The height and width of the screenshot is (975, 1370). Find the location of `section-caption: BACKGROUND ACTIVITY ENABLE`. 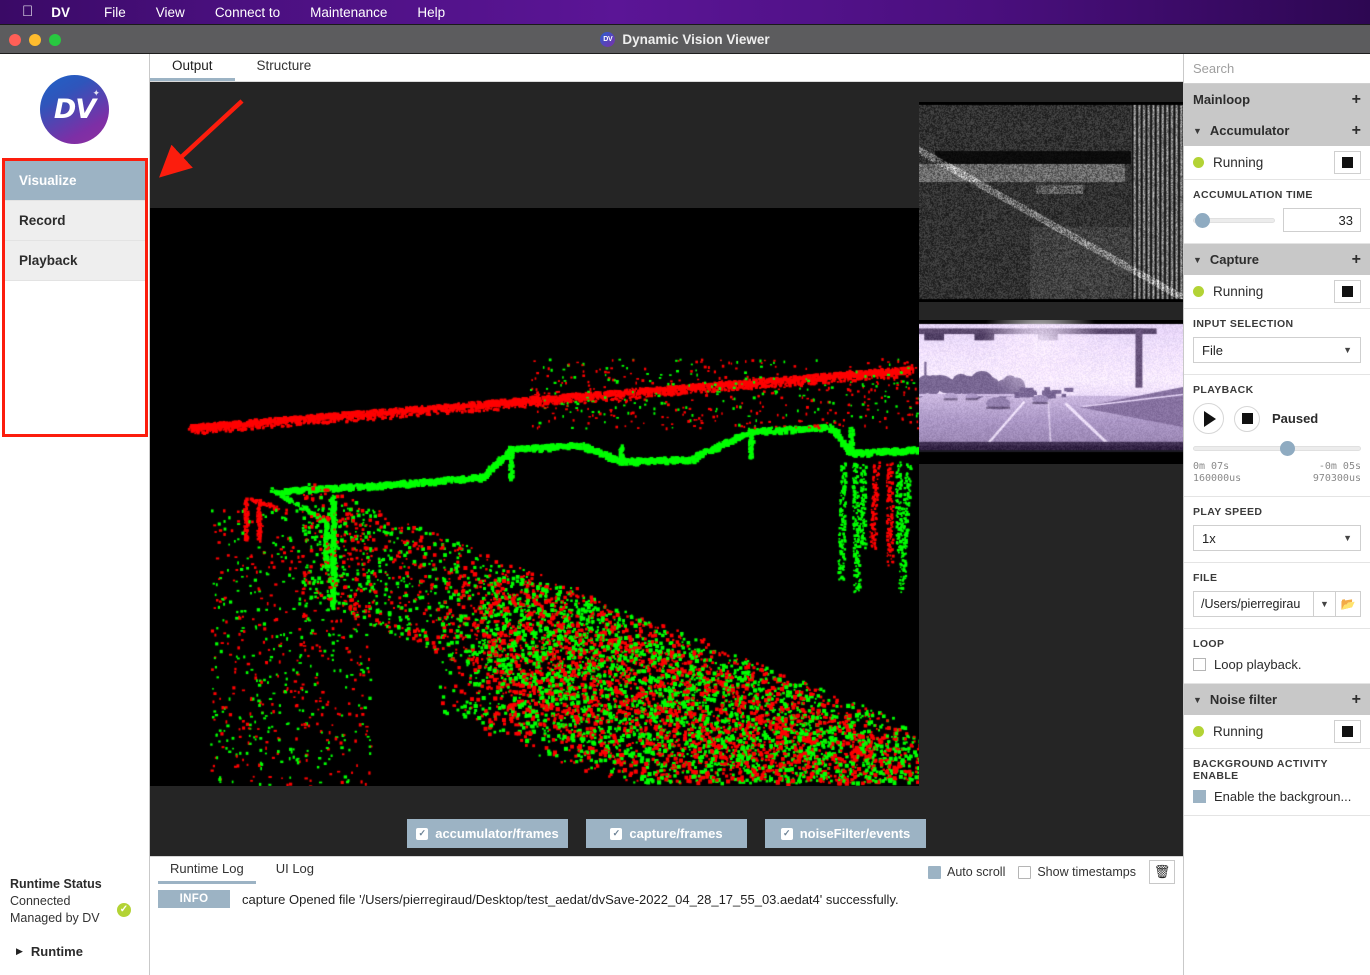

section-caption: BACKGROUND ACTIVITY ENABLE is located at coordinates (1260, 770).